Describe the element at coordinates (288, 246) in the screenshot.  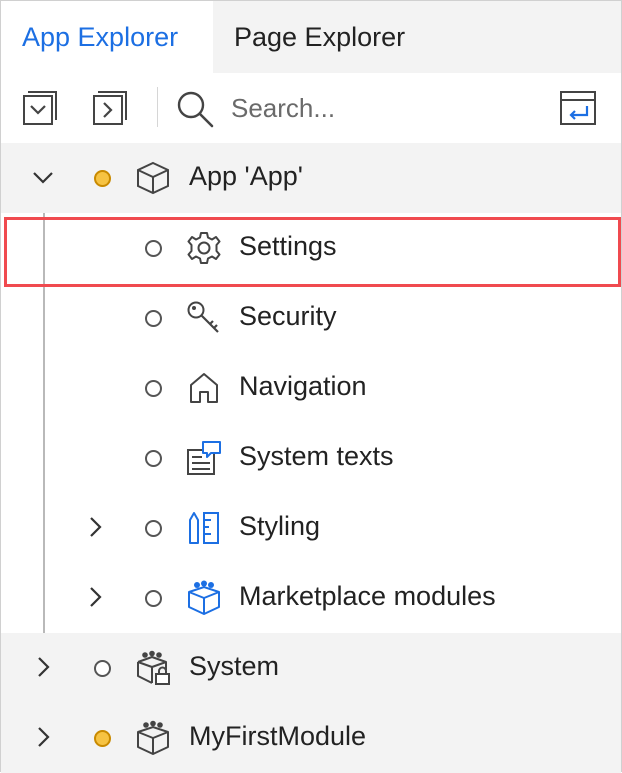
I see `tree-item-label: Settings` at that location.